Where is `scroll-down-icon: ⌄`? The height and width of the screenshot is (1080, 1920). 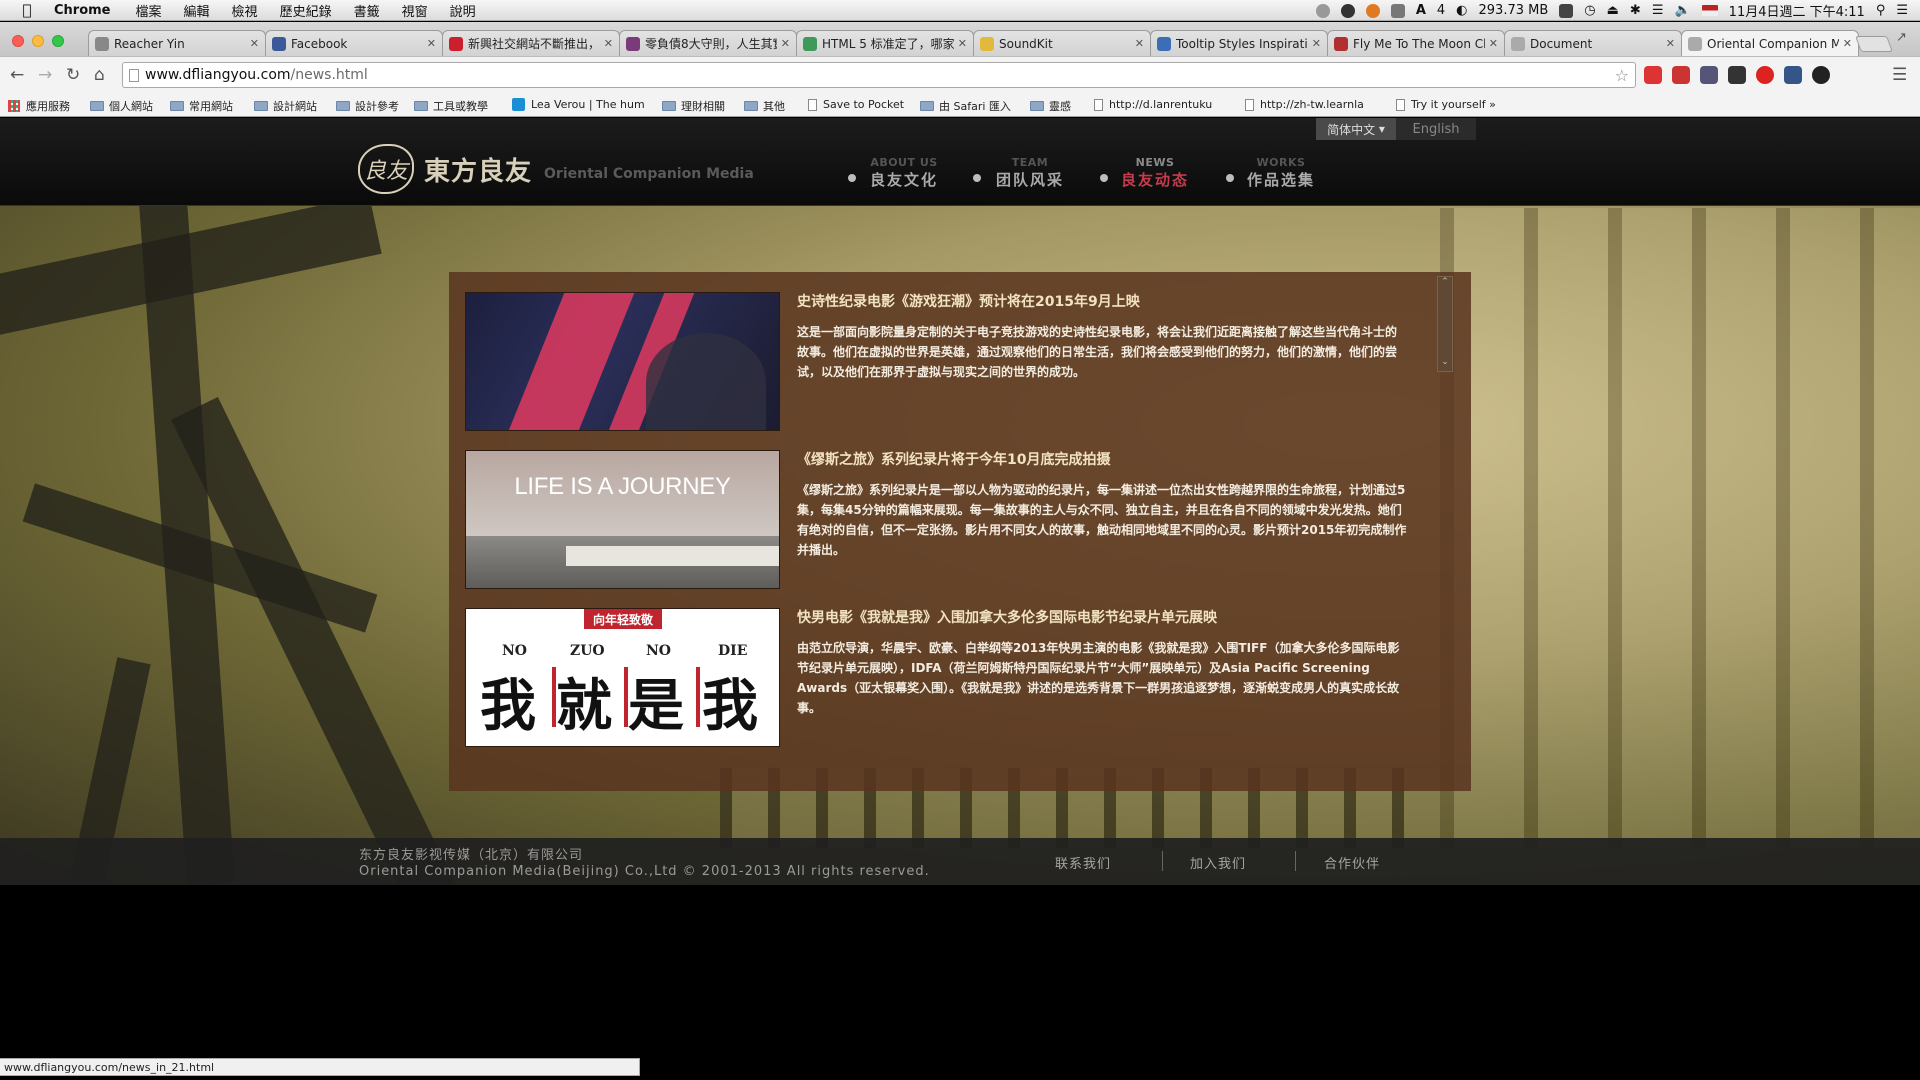 scroll-down-icon: ⌄ is located at coordinates (1445, 362).